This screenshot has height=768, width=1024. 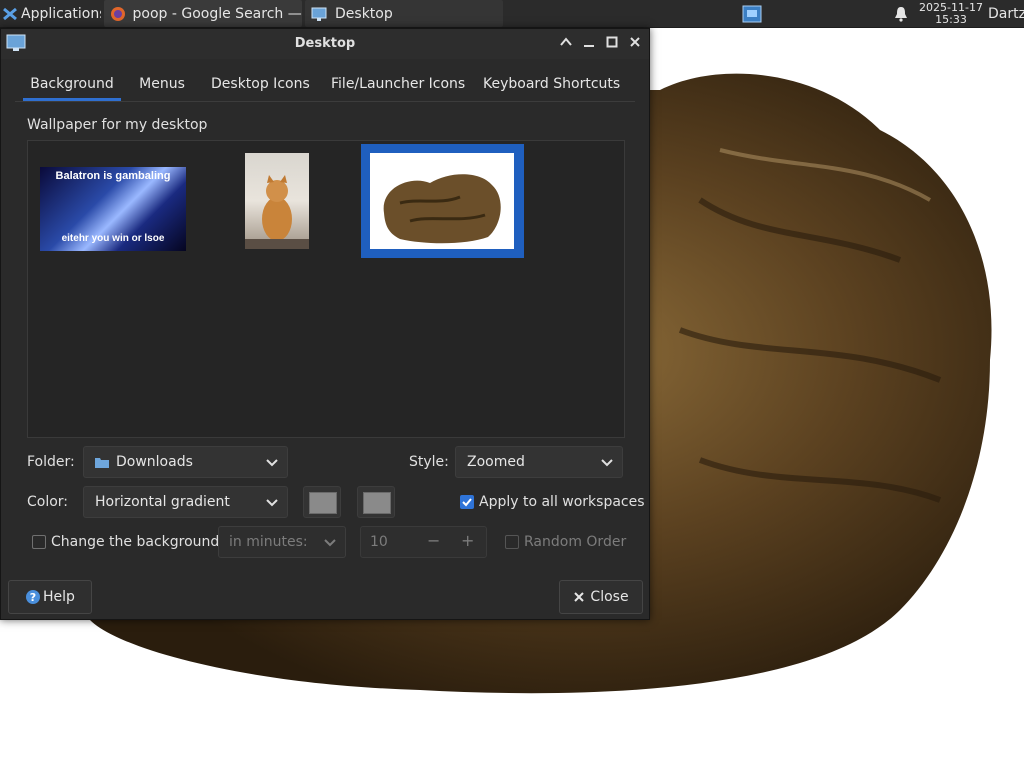 I want to click on interval-unit-combo: in minutes:, so click(x=282, y=542).